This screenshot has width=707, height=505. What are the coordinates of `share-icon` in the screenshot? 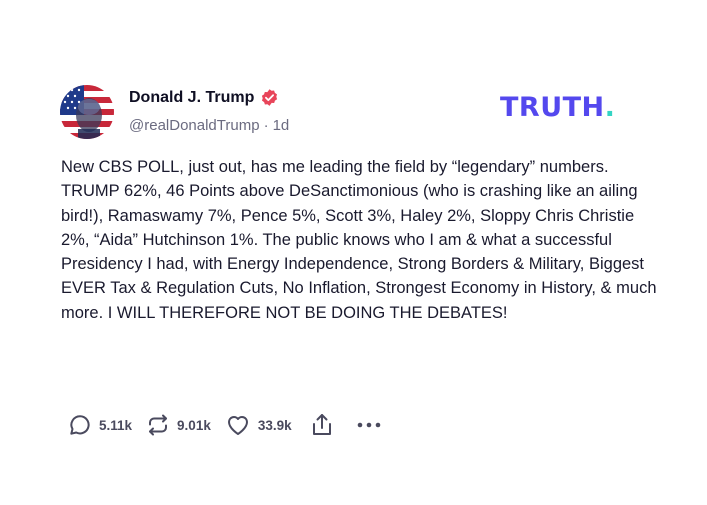 It's located at (321, 424).